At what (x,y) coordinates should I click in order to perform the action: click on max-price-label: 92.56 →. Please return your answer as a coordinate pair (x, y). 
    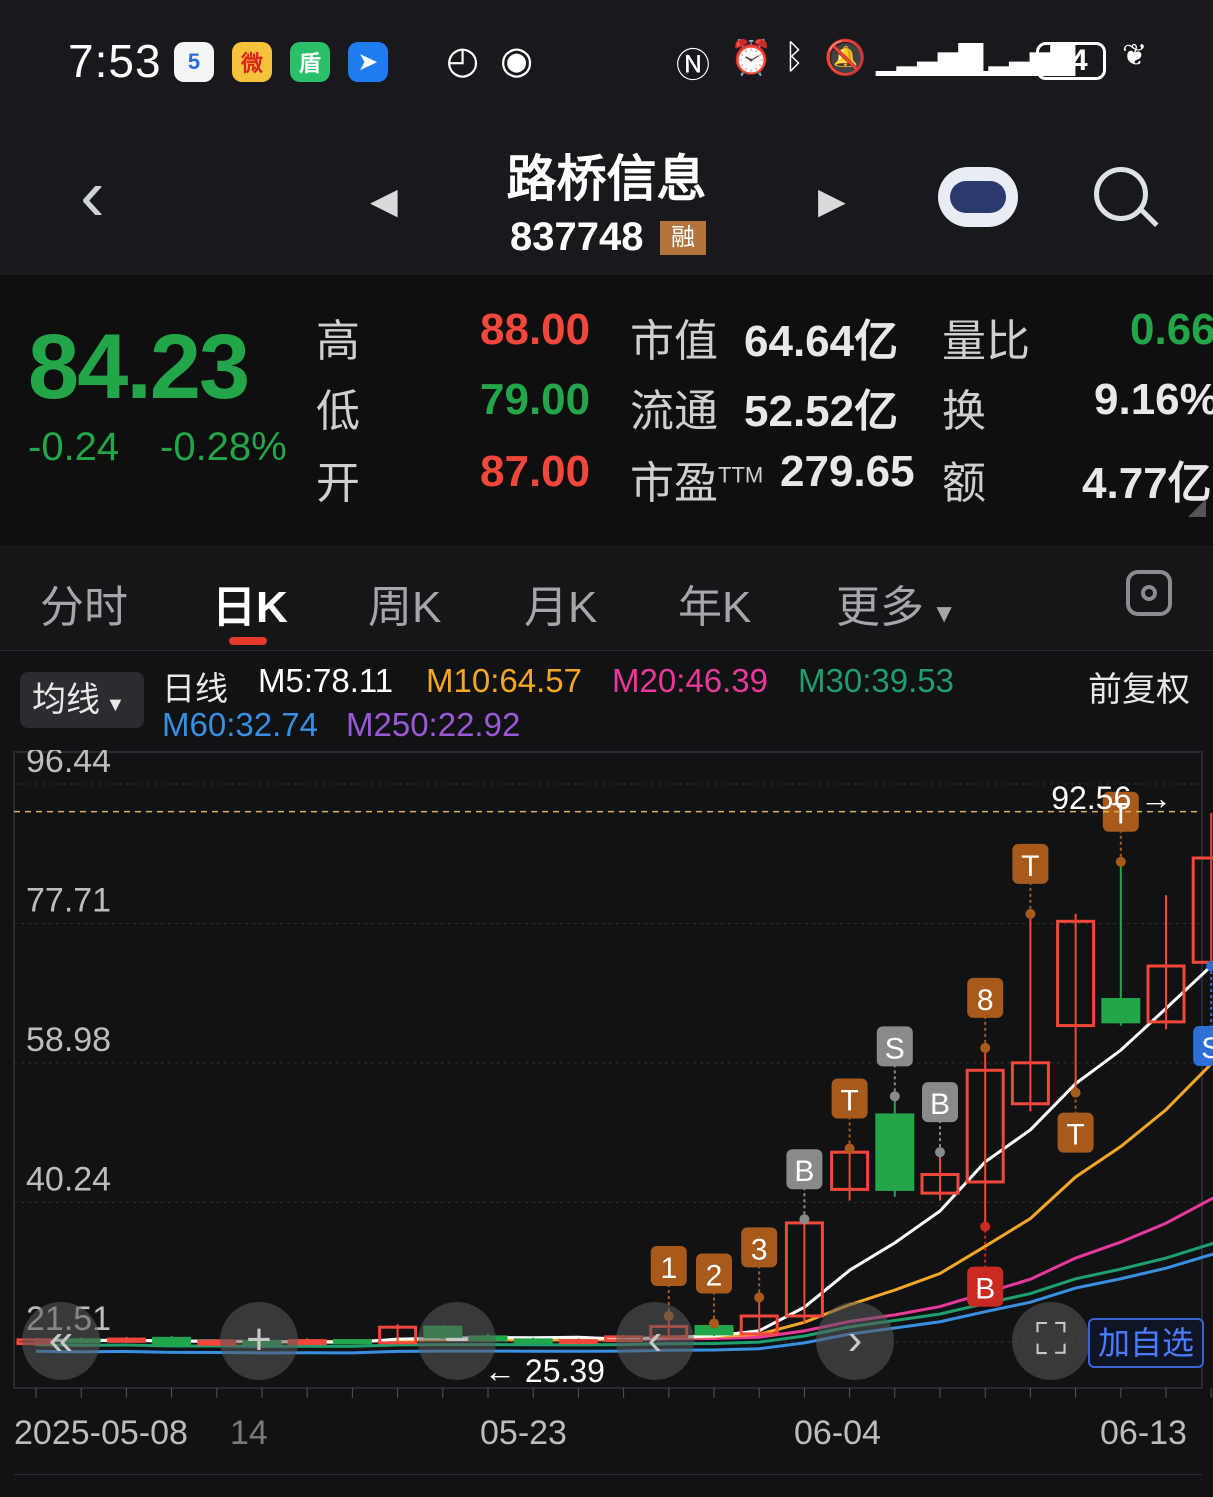
    Looking at the image, I should click on (1111, 798).